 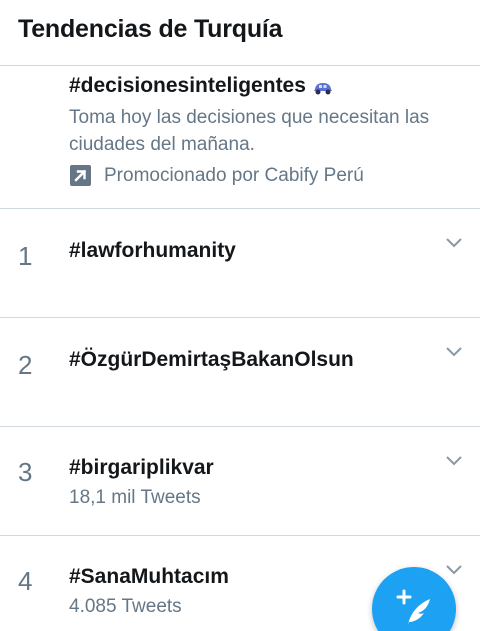 What do you see at coordinates (323, 86) in the screenshot?
I see `car-icon` at bounding box center [323, 86].